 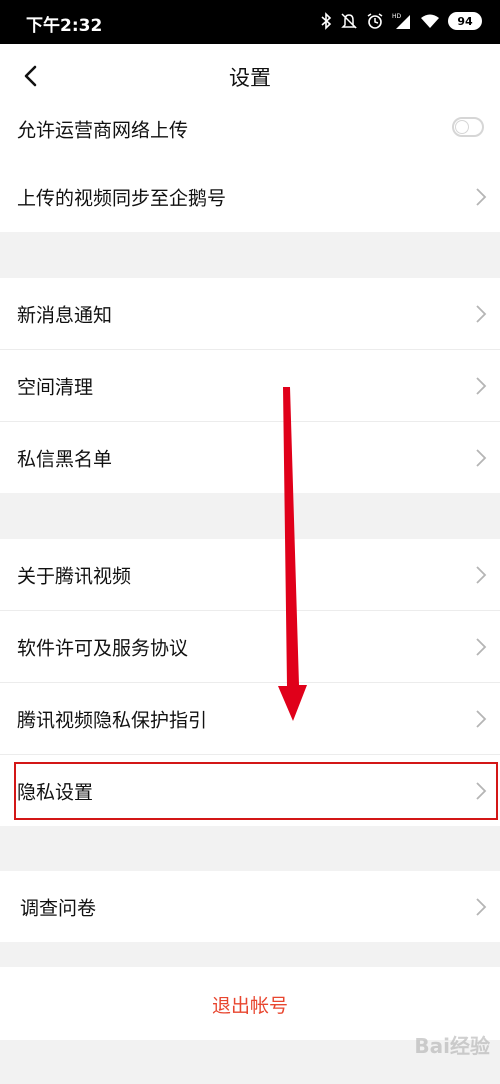 I want to click on settings-row-survey: 调查问卷, so click(x=250, y=906).